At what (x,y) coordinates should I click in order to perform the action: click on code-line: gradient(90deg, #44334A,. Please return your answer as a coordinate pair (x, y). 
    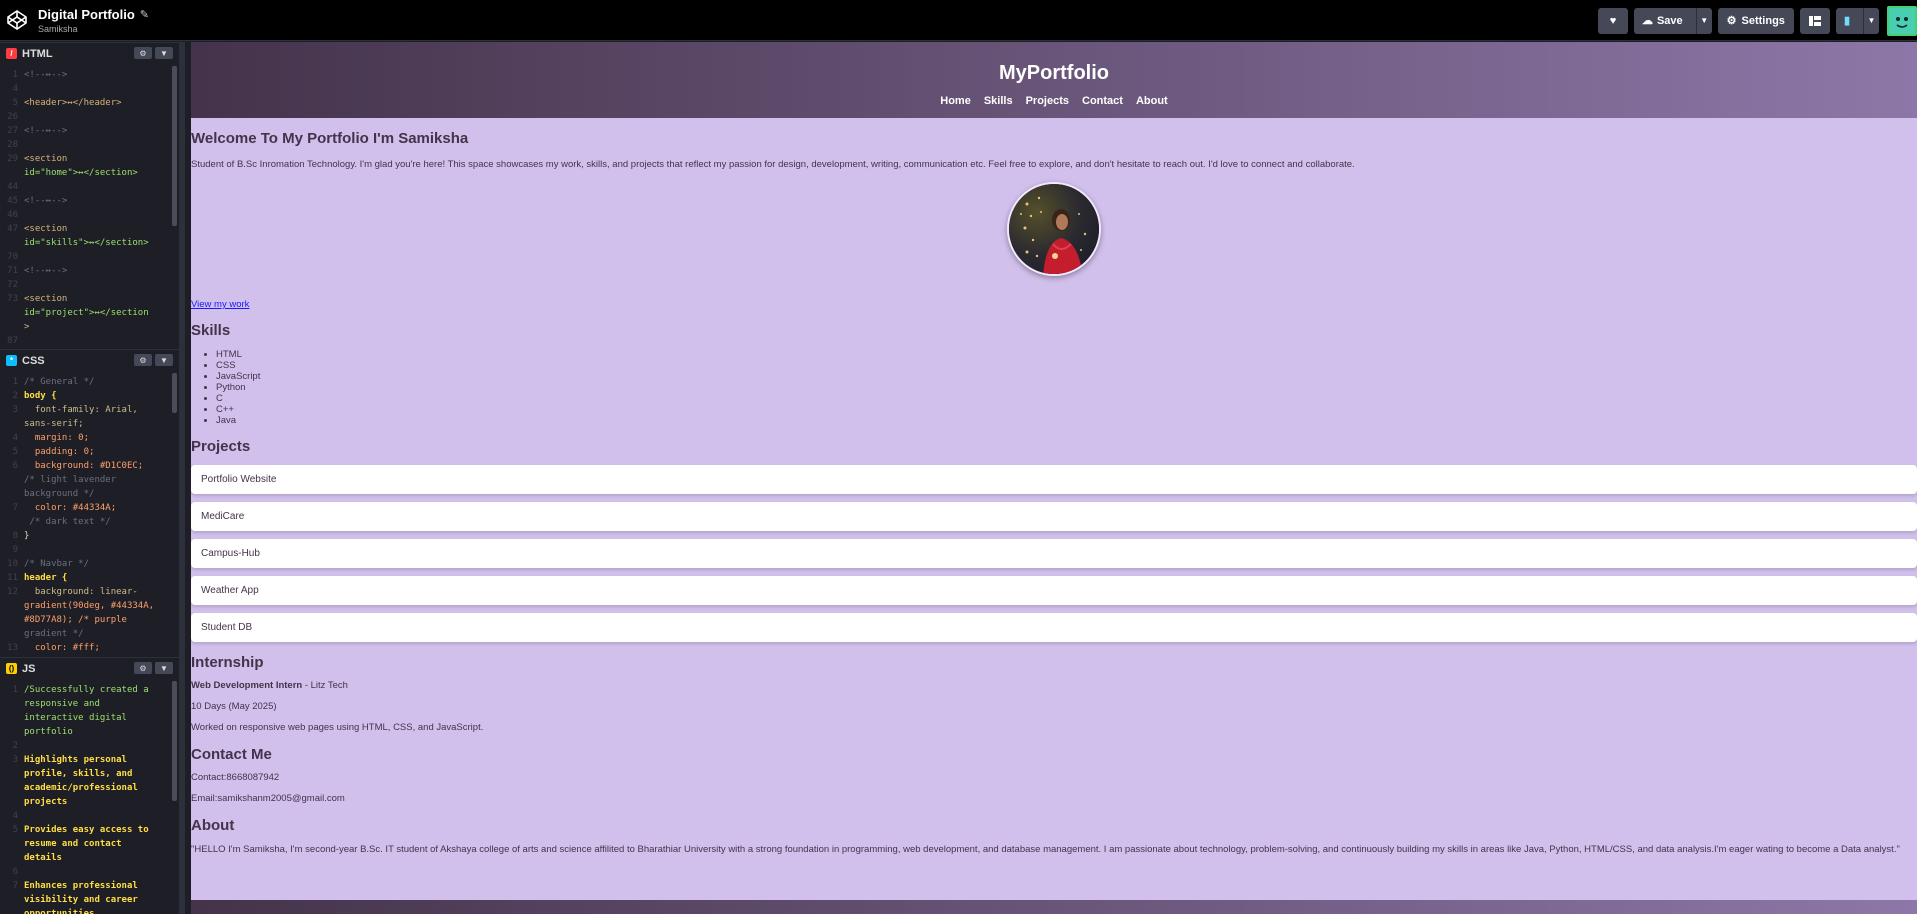
    Looking at the image, I should click on (89, 606).